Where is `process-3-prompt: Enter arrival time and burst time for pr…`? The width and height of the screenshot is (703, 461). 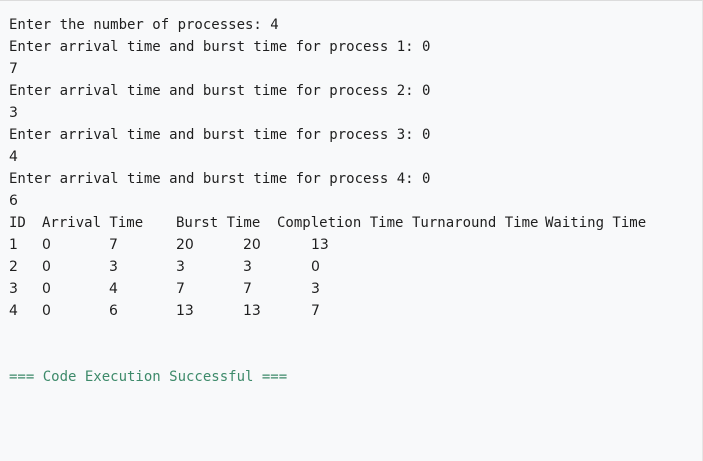
process-3-prompt: Enter arrival time and burst time for pr… is located at coordinates (220, 135).